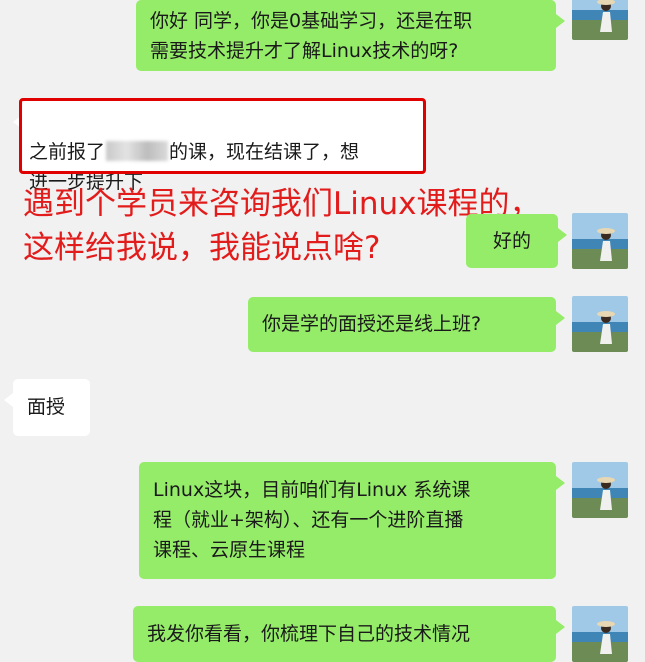 This screenshot has width=645, height=662. What do you see at coordinates (350, 35) in the screenshot?
I see `message-bubble-outgoing: 你好 同学，你是0基础学习，还是在职 需要技术提升才了解Linux技术的呀?` at bounding box center [350, 35].